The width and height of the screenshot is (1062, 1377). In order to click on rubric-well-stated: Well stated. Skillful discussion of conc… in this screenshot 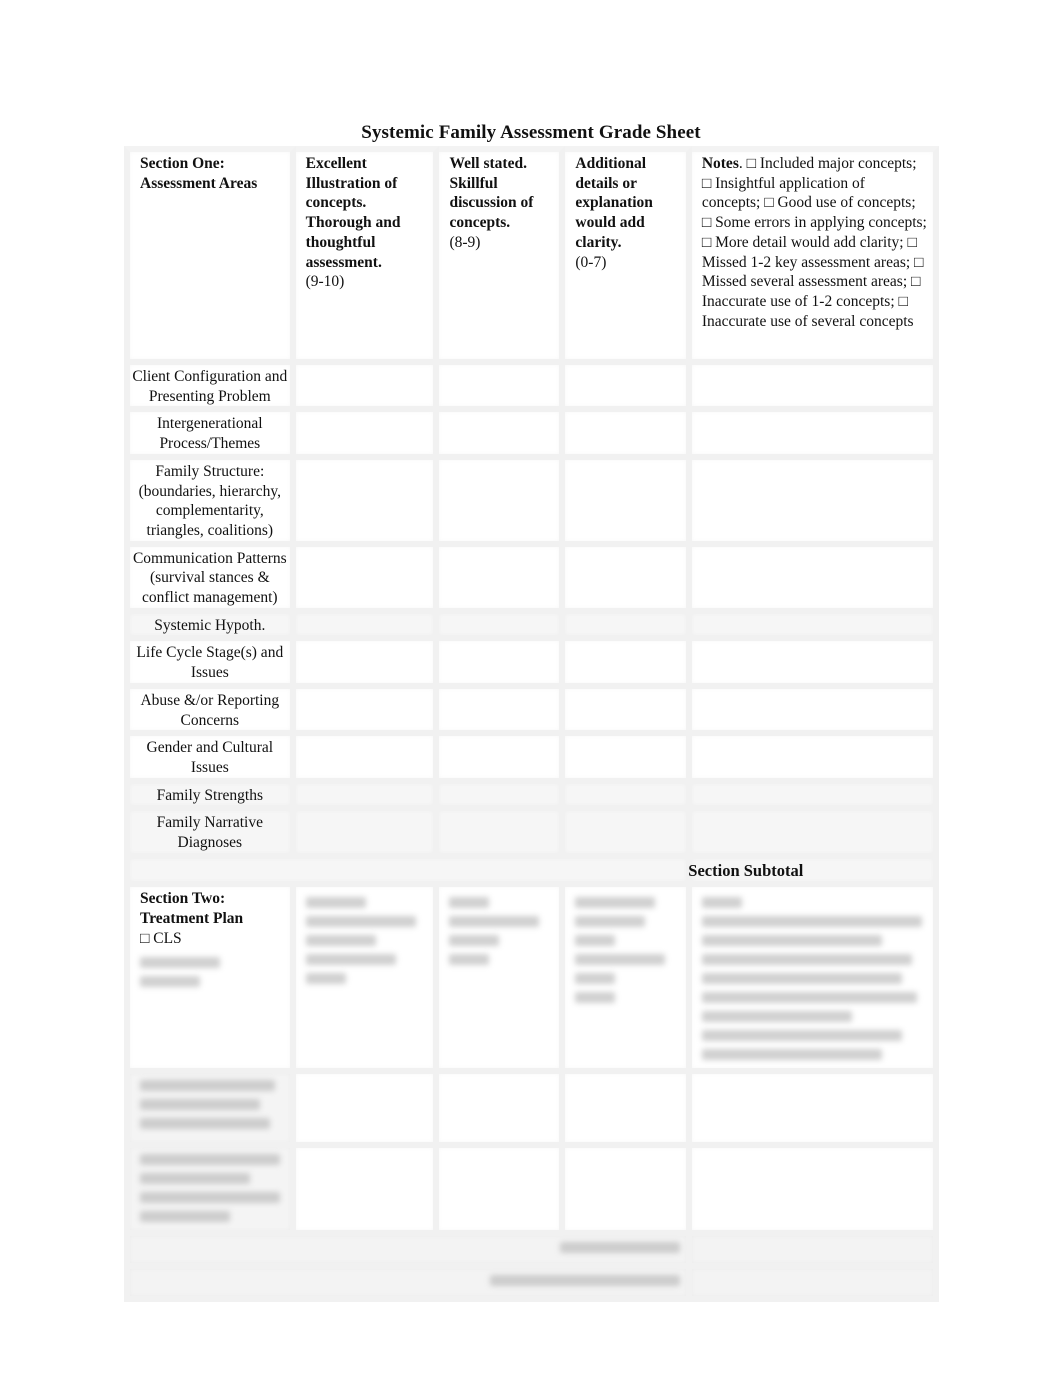, I will do `click(502, 255)`.